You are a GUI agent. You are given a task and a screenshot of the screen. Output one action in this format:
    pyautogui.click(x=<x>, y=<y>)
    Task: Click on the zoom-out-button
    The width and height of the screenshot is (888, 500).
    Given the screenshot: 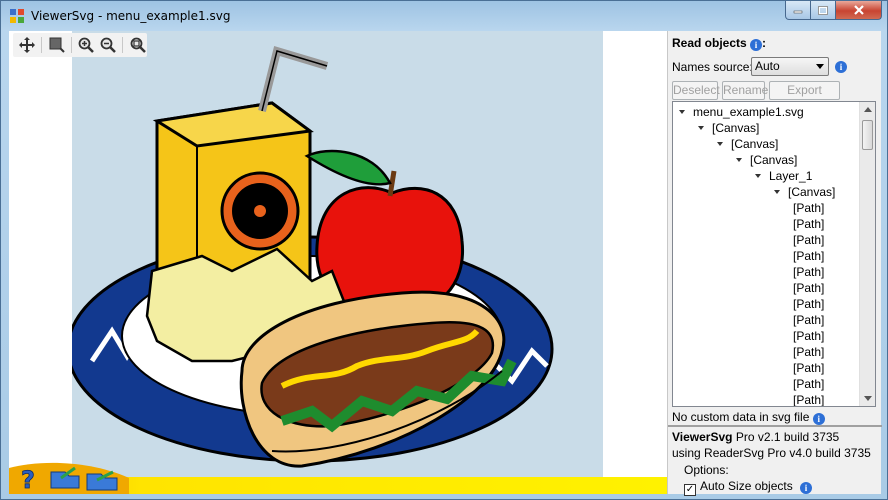 What is the action you would take?
    pyautogui.click(x=107, y=45)
    